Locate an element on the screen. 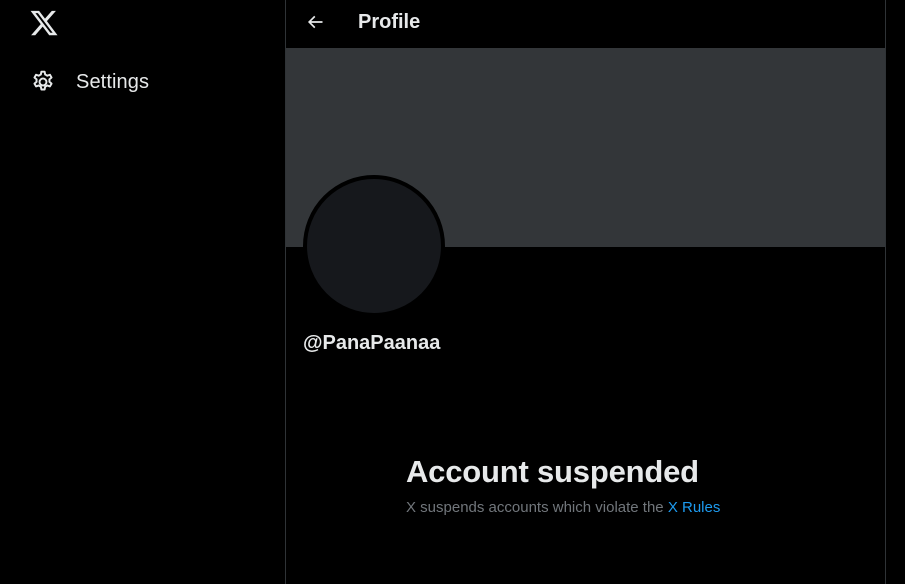 The height and width of the screenshot is (584, 905). suspension-message-text: X suspends accounts which violate the is located at coordinates (535, 507).